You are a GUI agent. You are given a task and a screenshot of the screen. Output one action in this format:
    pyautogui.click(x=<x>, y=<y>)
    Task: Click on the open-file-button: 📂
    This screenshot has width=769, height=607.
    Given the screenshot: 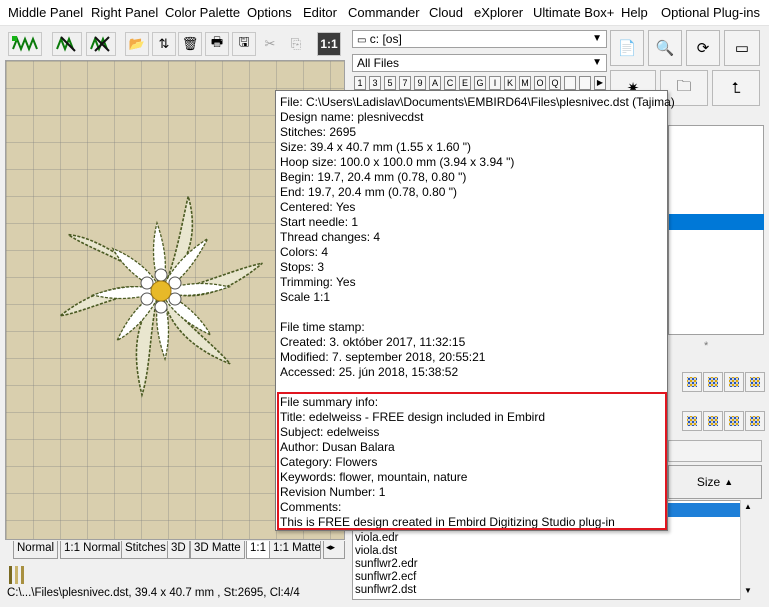 What is the action you would take?
    pyautogui.click(x=137, y=44)
    